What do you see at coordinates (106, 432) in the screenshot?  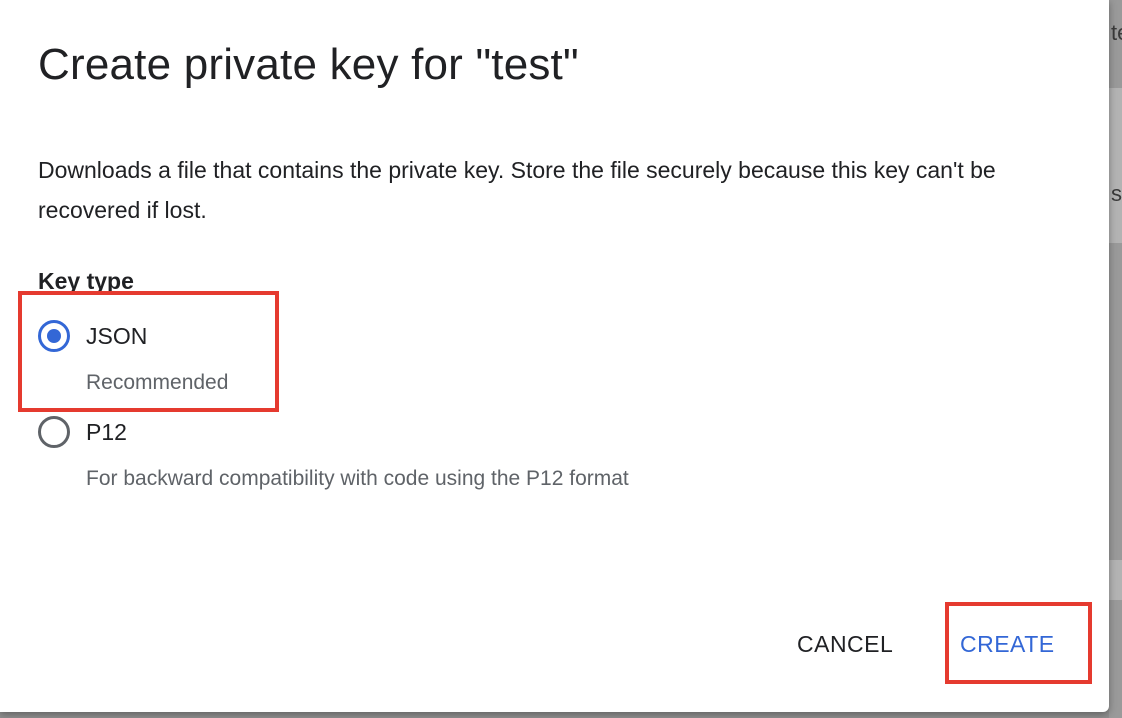 I see `p12-option-label: P12` at bounding box center [106, 432].